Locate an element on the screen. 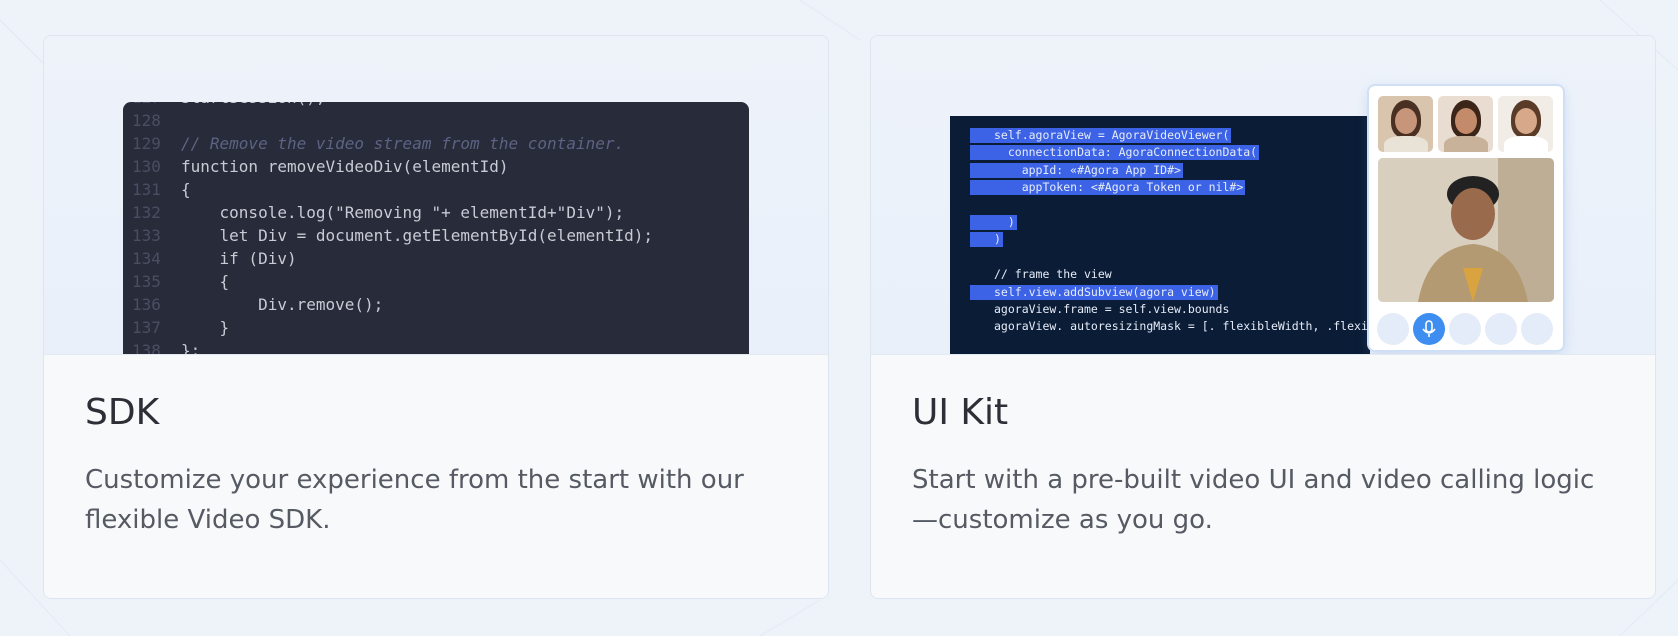 The height and width of the screenshot is (636, 1678). code-text: function removeVideoDiv(elementId) is located at coordinates (345, 166).